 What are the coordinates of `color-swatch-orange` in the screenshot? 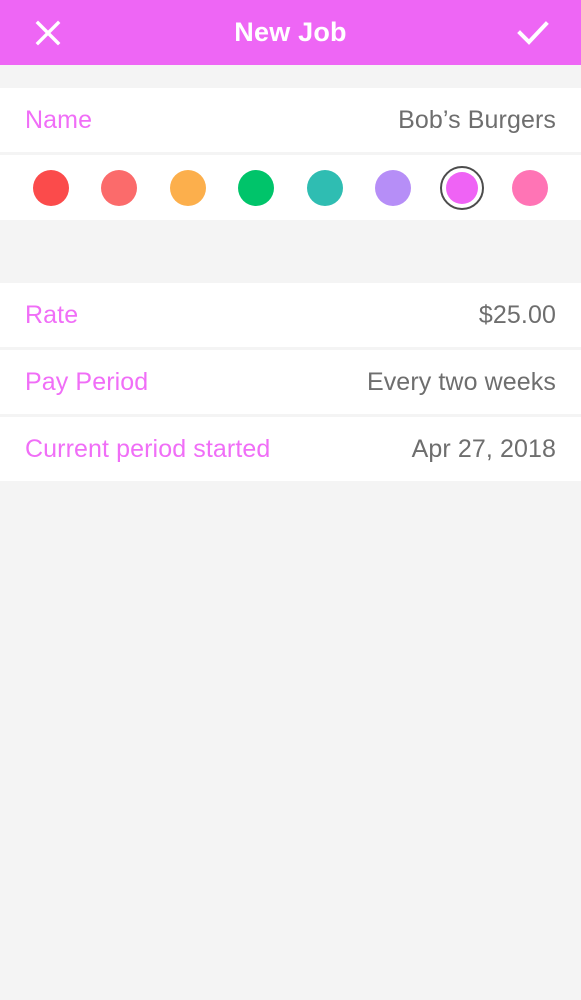 It's located at (188, 188).